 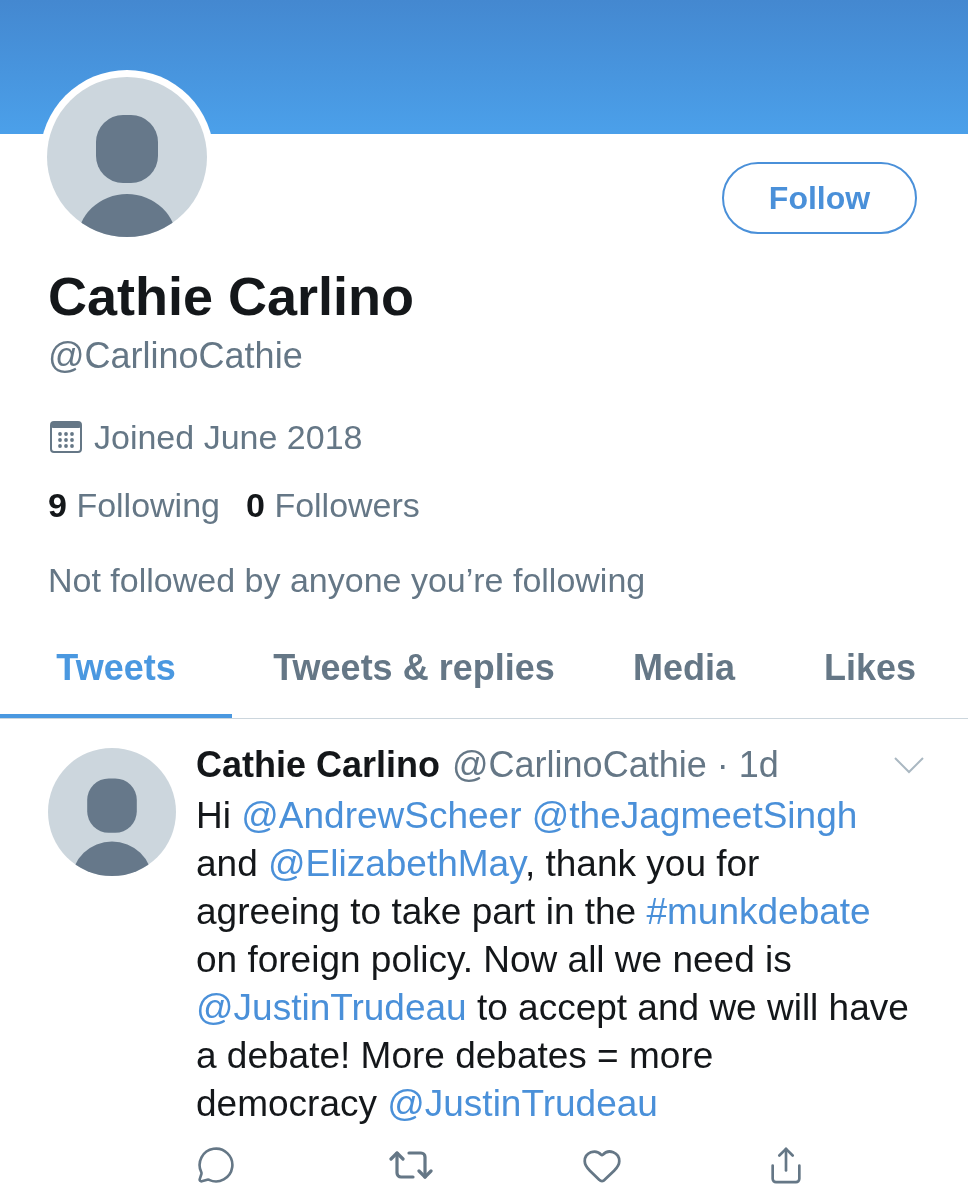 What do you see at coordinates (758, 911) in the screenshot?
I see `hashtag-link: #munkdebate` at bounding box center [758, 911].